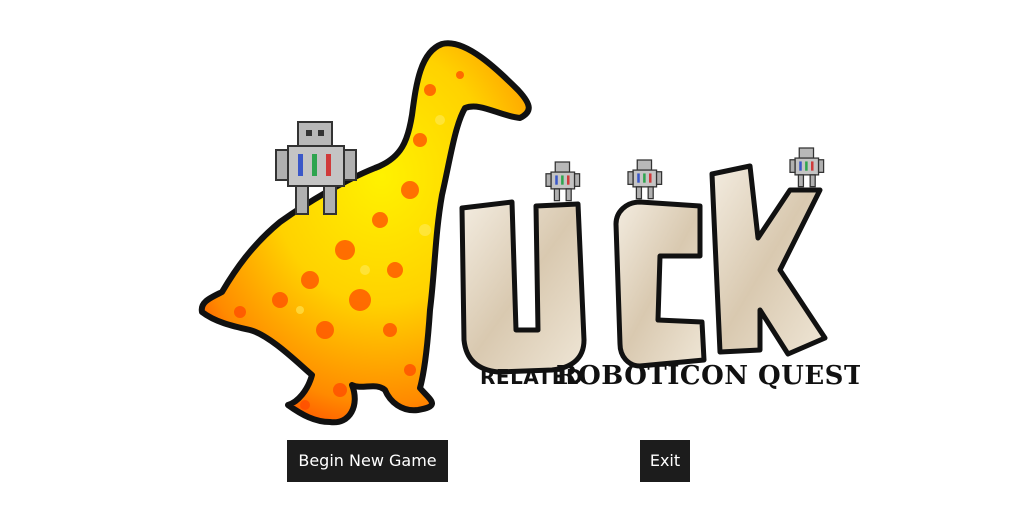 This screenshot has height=512, width=1024. I want to click on logo-subtitle-quest: ROBOTICON QUEST, so click(708, 376).